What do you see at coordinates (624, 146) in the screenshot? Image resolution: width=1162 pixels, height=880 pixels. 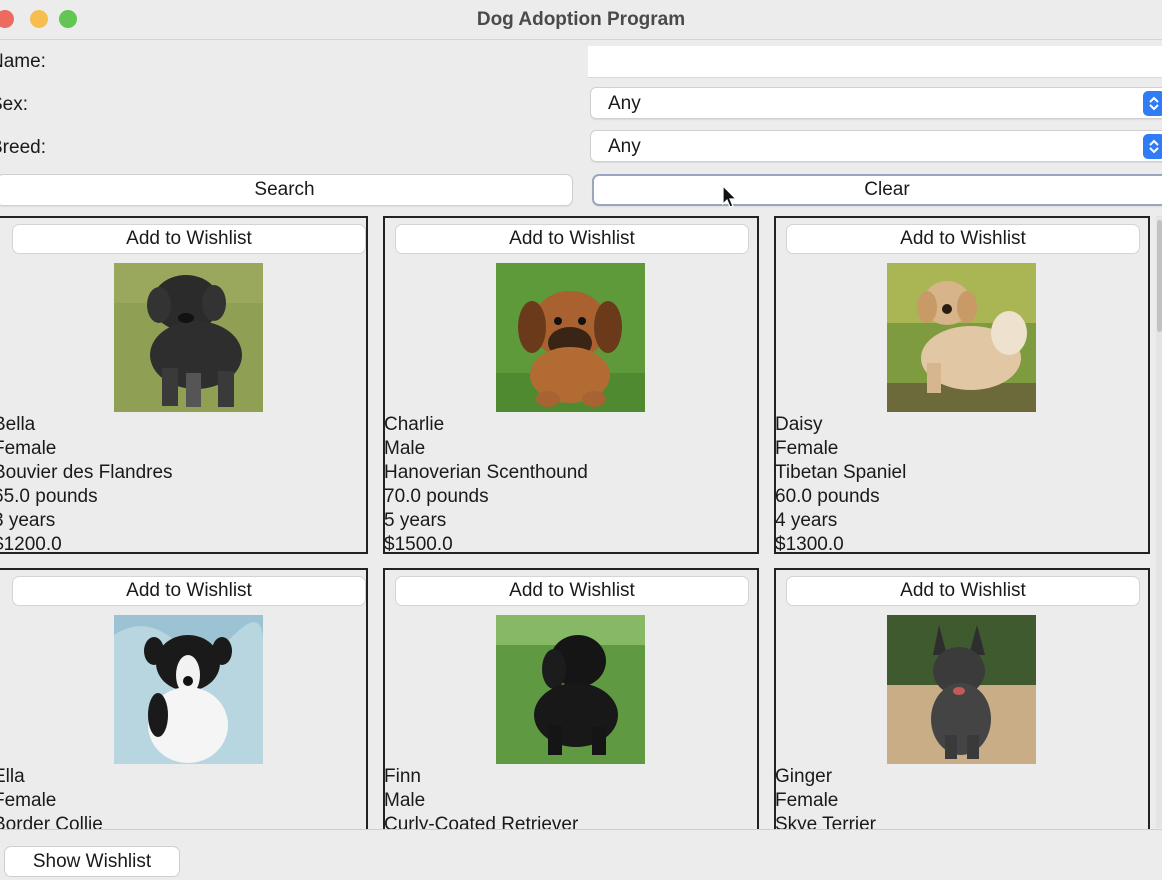 I see `breed-select-value: Any` at bounding box center [624, 146].